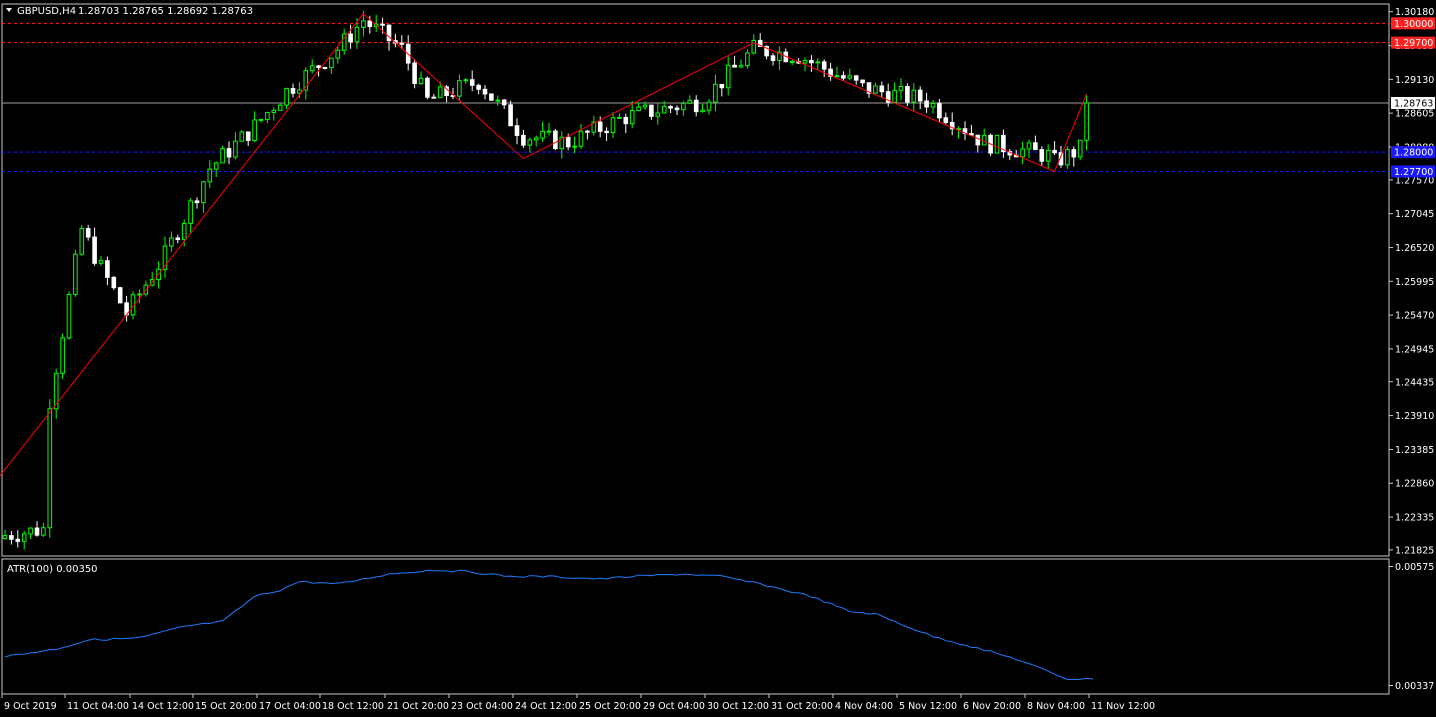  What do you see at coordinates (9, 10) in the screenshot?
I see `chart-menu-triangle-icon` at bounding box center [9, 10].